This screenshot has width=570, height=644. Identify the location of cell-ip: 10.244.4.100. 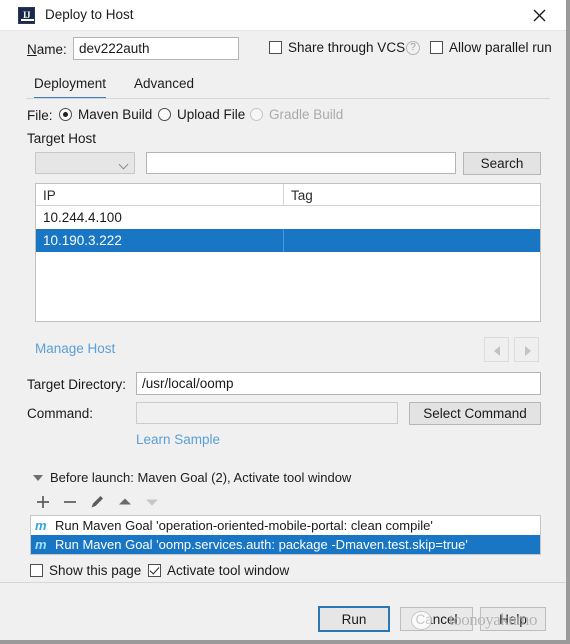
(82, 217).